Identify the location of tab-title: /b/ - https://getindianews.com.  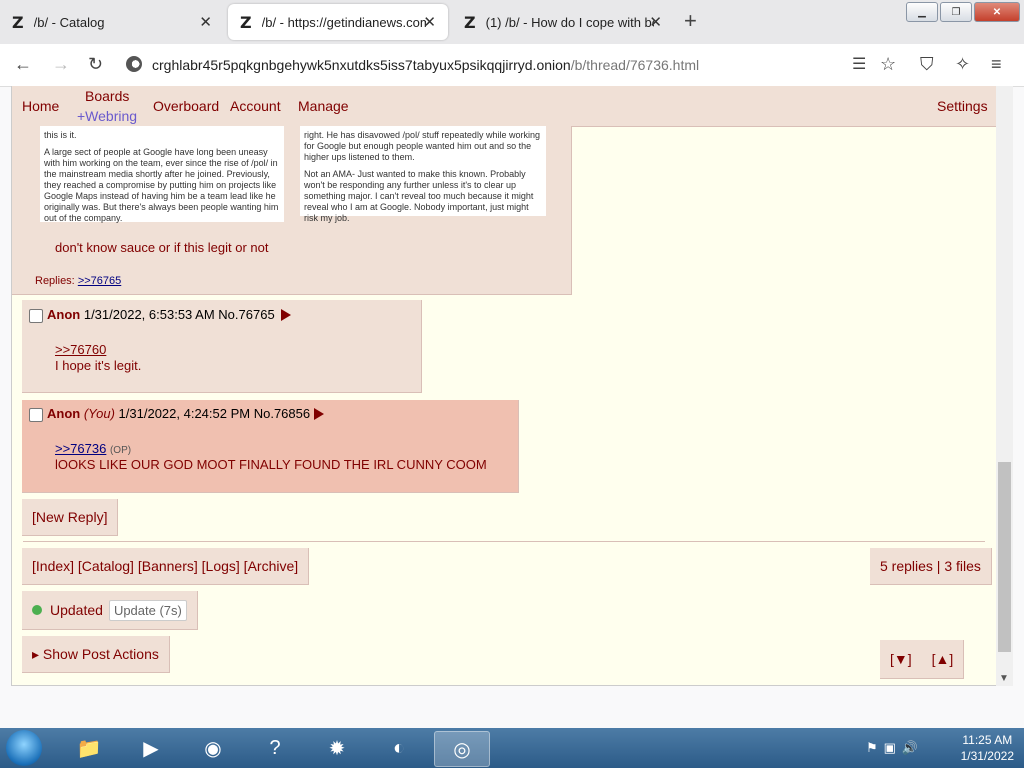
(343, 22).